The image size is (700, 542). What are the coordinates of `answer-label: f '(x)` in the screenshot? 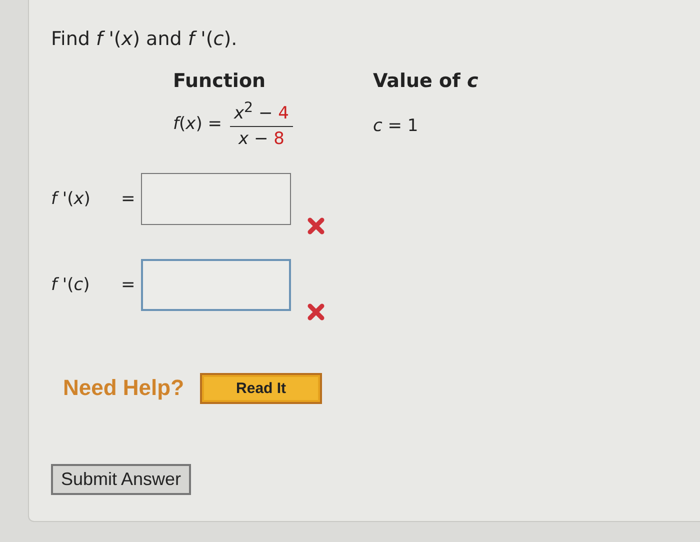 It's located at (71, 198).